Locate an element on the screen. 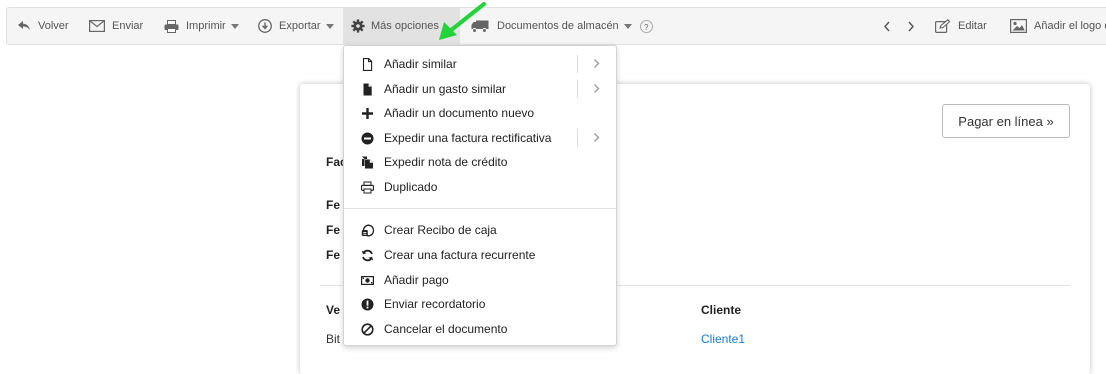 The image size is (1106, 374). print-dropdown: Imprimir is located at coordinates (201, 26).